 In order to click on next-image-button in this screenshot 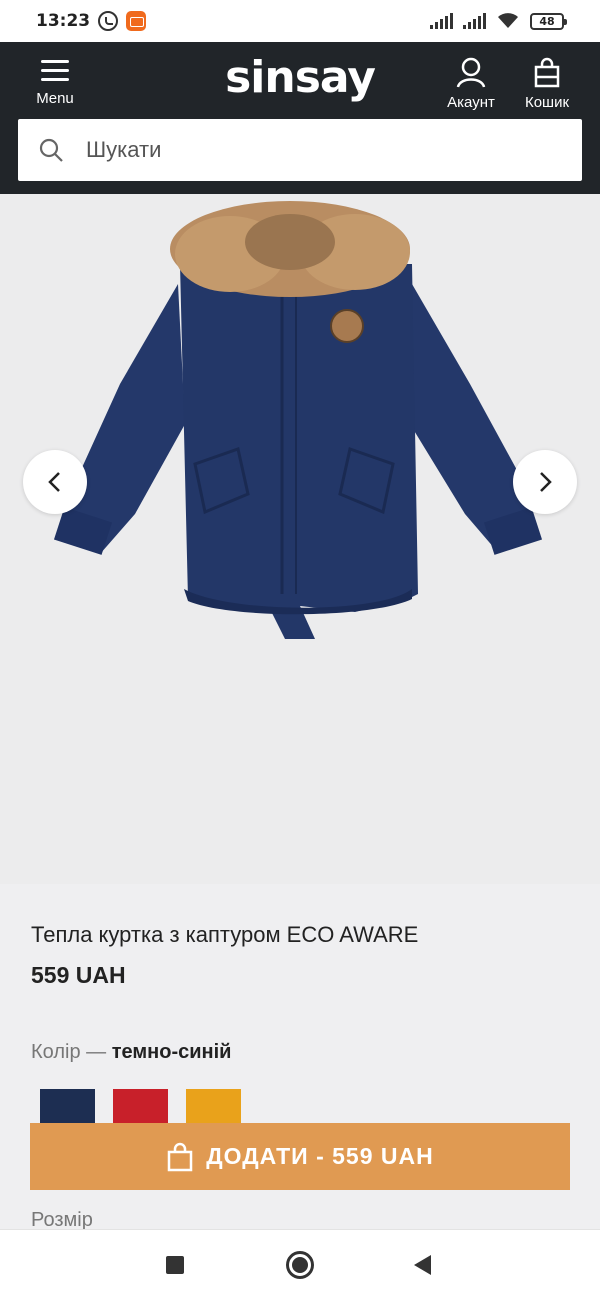, I will do `click(545, 482)`.